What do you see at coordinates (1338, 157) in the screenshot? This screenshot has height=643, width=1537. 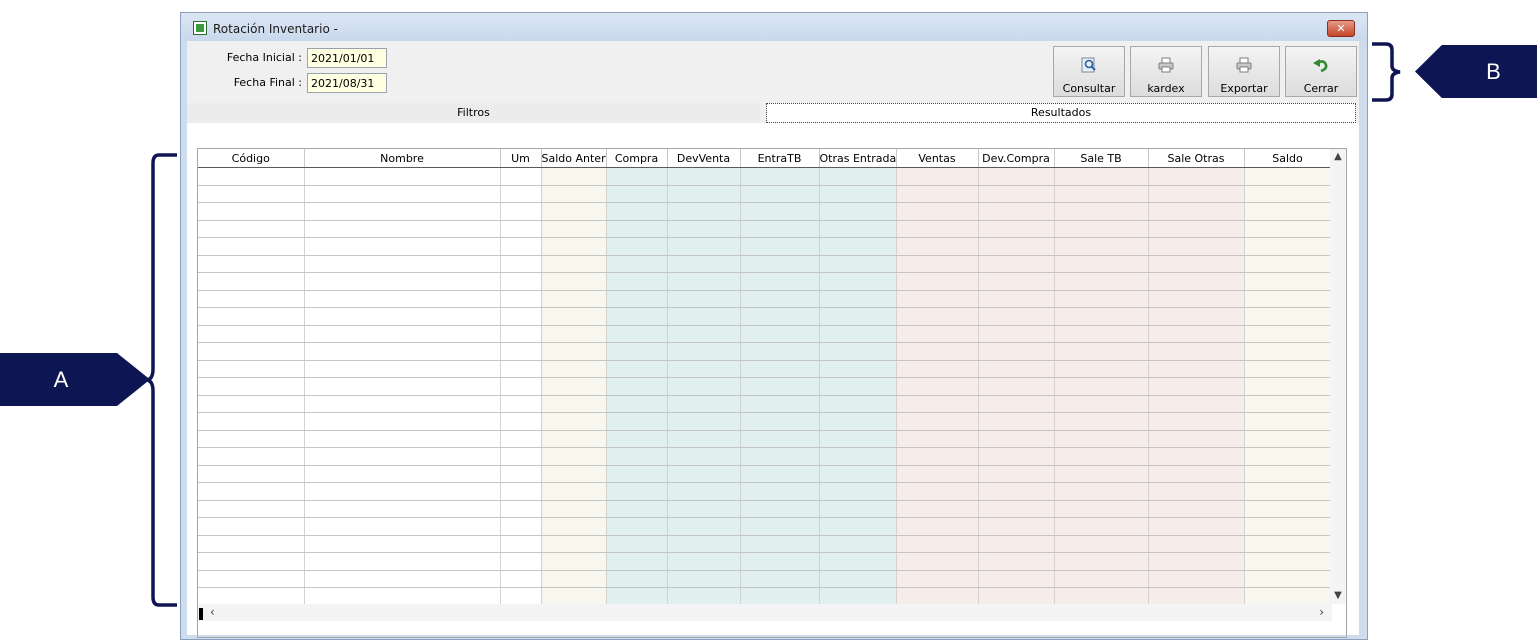 I see `scroll-up-icon: ▲` at bounding box center [1338, 157].